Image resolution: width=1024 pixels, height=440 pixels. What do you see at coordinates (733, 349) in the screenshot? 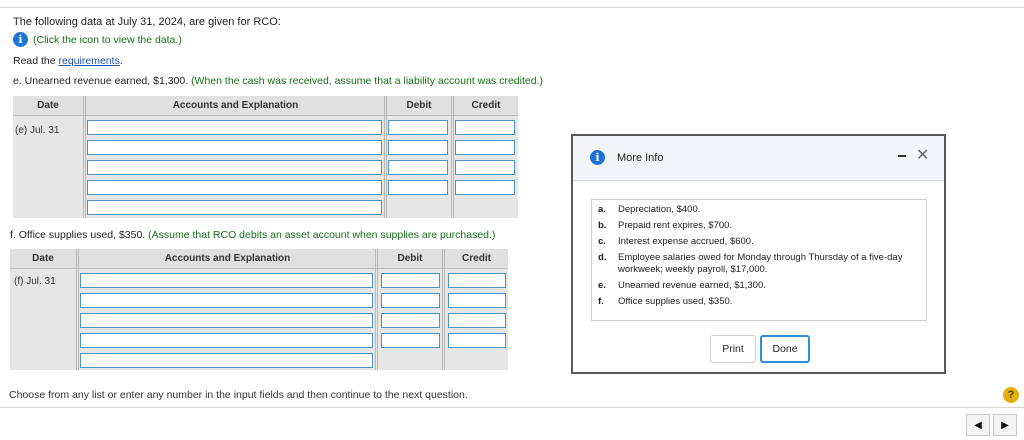
I see `print-button: Print` at bounding box center [733, 349].